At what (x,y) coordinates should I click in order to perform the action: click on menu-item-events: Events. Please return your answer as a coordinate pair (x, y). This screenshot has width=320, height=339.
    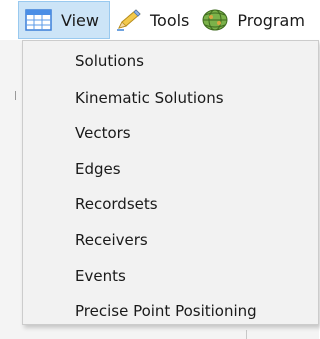
    Looking at the image, I should click on (170, 276).